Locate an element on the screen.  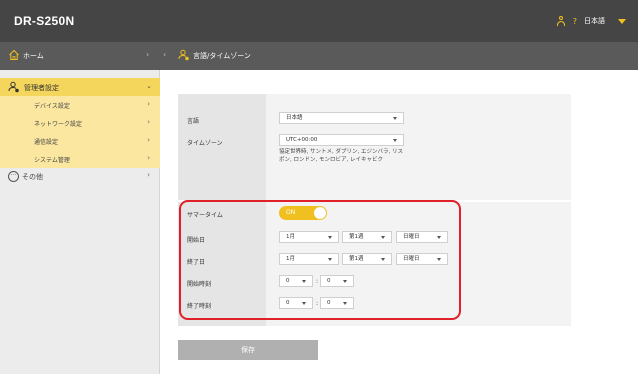
timezone-label: タイムゾーン is located at coordinates (205, 143).